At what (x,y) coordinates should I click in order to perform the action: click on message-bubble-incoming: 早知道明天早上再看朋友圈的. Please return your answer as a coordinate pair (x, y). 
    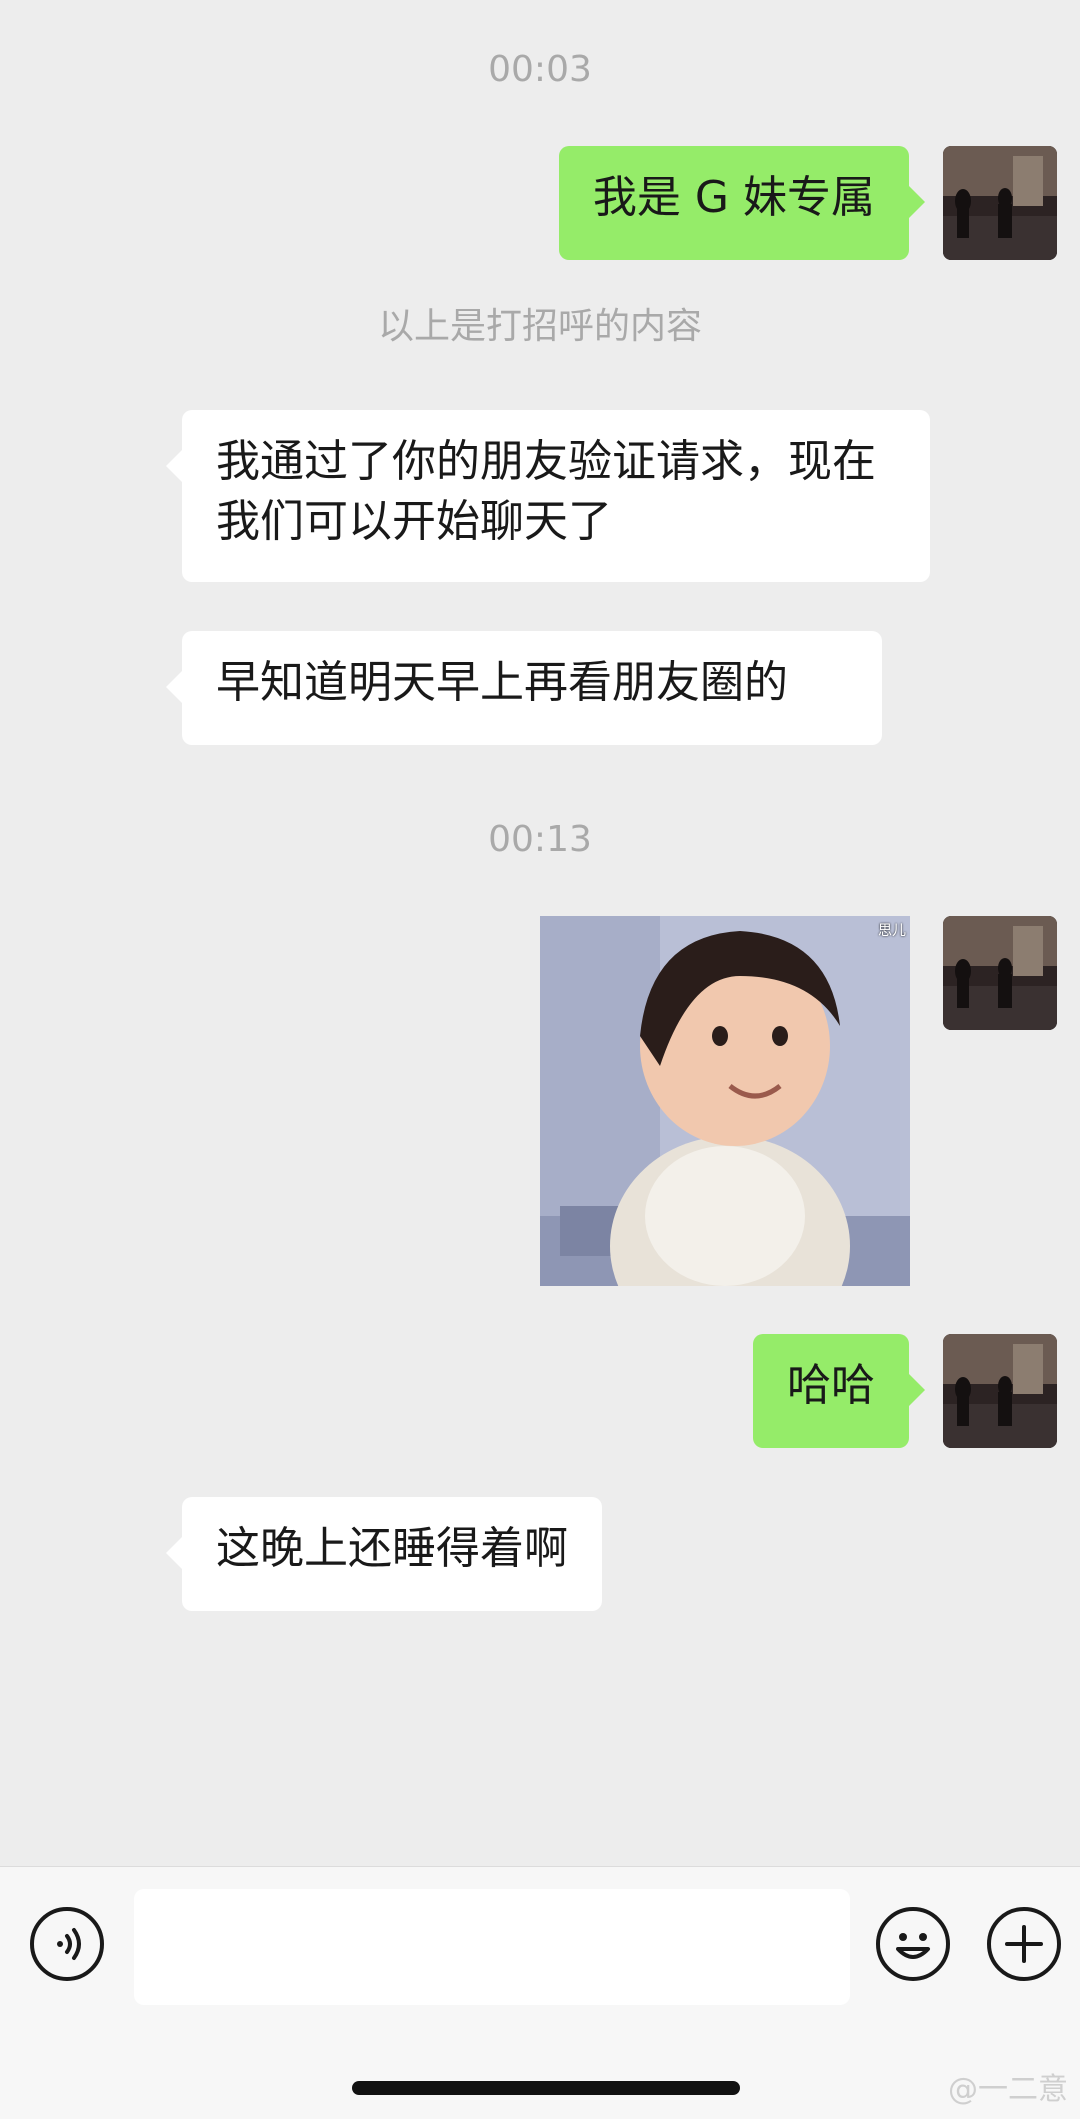
    Looking at the image, I should click on (524, 688).